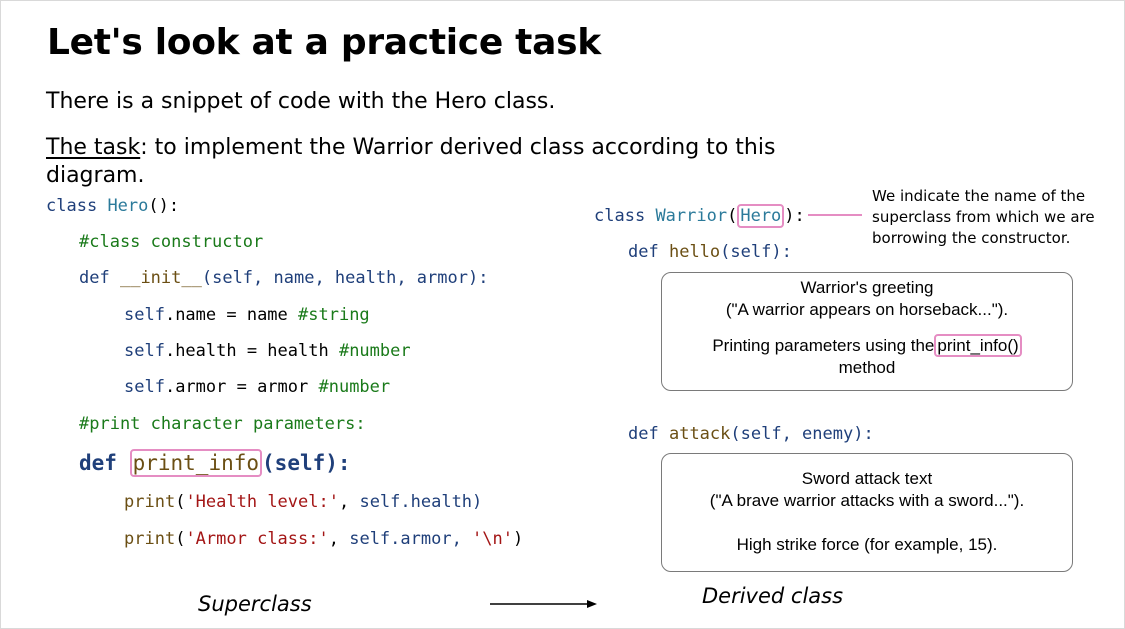  Describe the element at coordinates (710, 252) in the screenshot. I see `hello-def-line: def hello(self):` at that location.